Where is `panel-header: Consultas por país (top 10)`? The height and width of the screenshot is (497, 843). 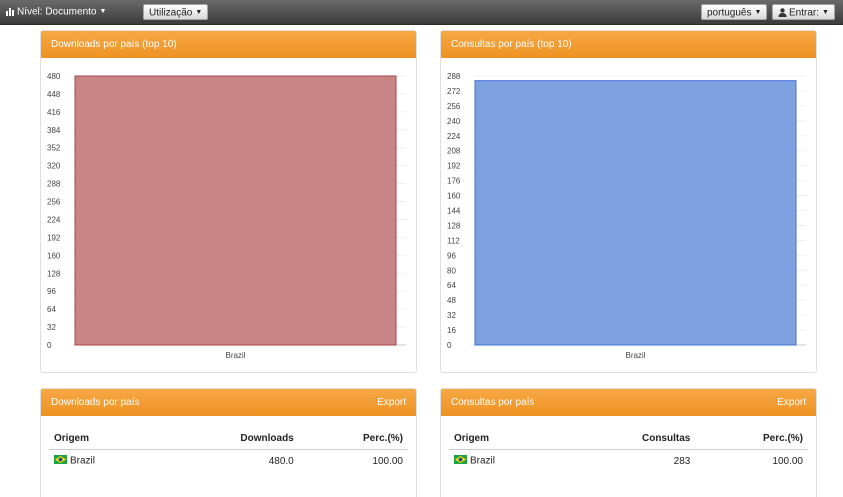 panel-header: Consultas por país (top 10) is located at coordinates (628, 44).